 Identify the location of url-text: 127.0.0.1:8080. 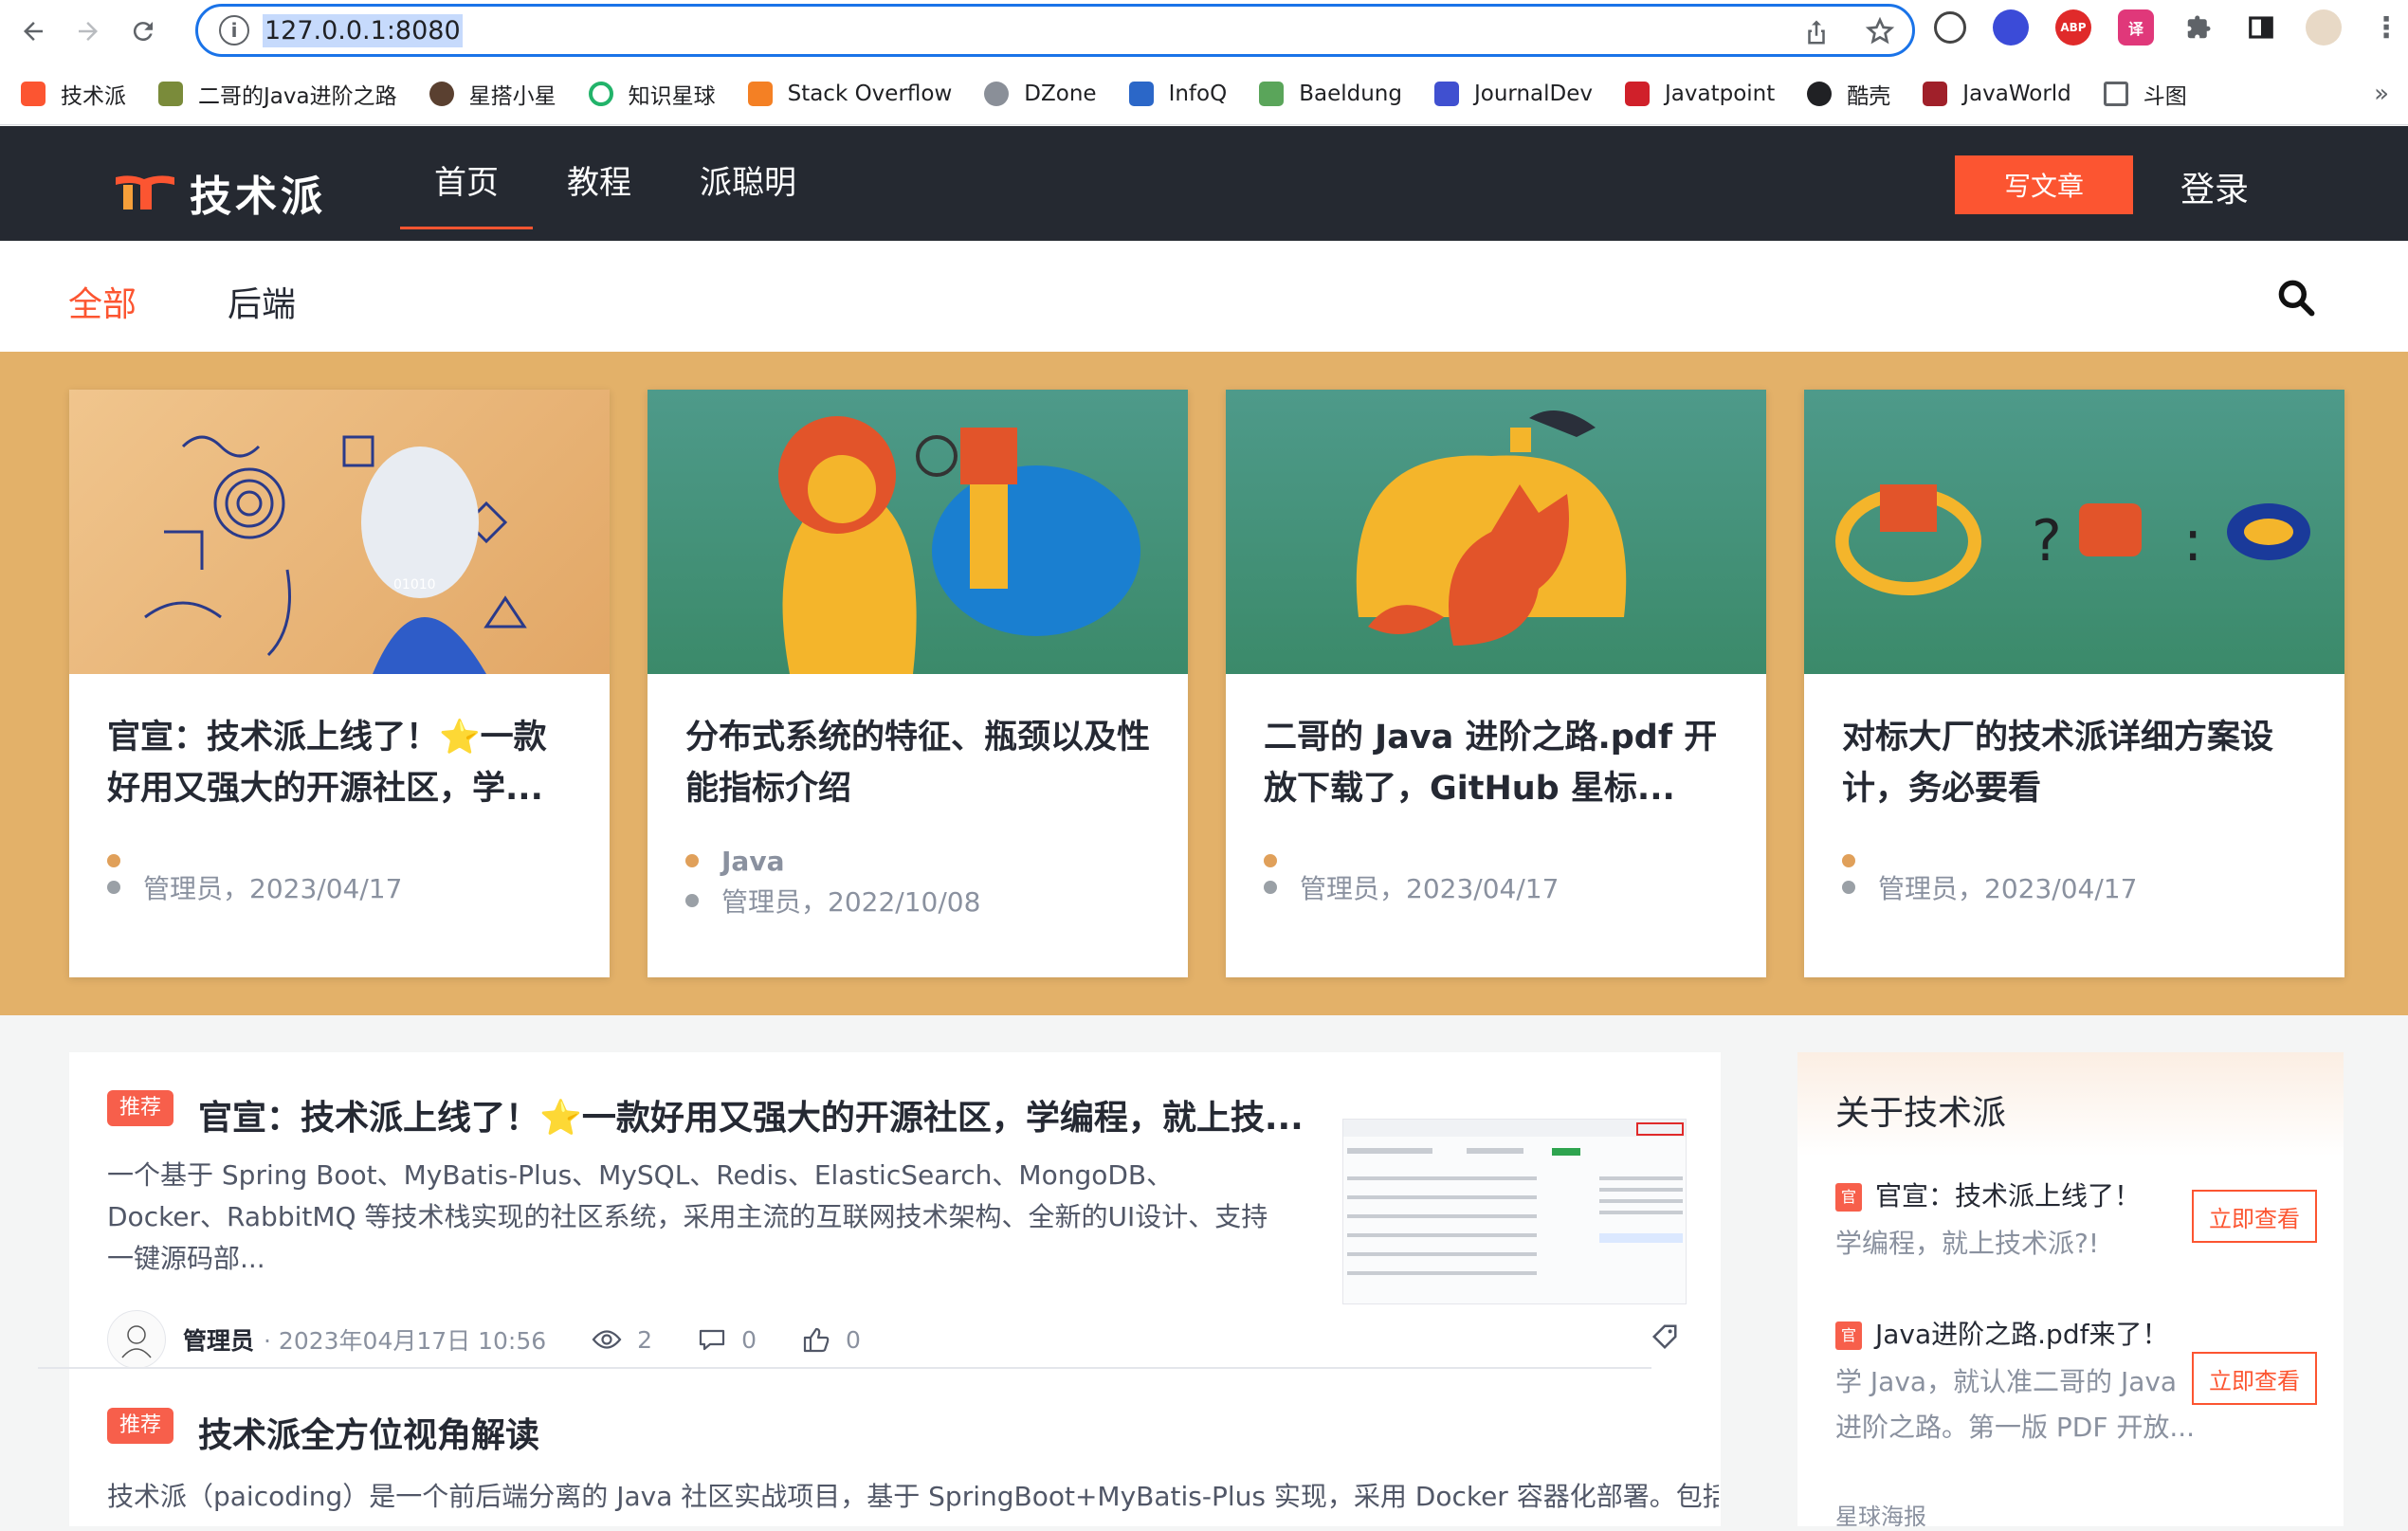
(363, 30).